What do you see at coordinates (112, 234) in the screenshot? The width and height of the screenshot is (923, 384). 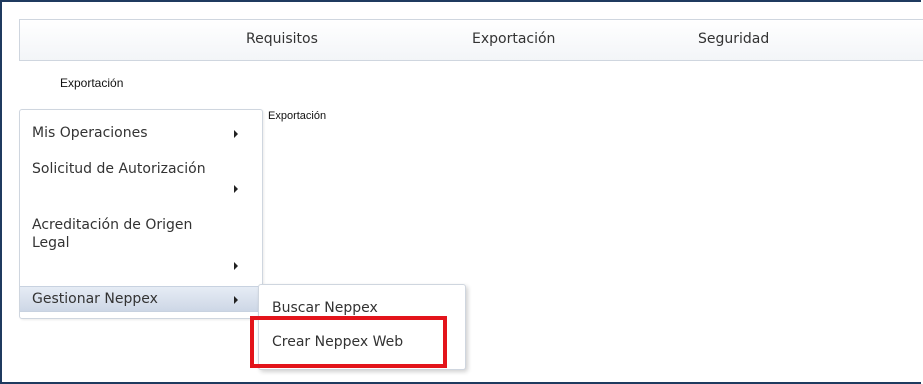 I see `menu-item-label: Acreditación de Origen Legal` at bounding box center [112, 234].